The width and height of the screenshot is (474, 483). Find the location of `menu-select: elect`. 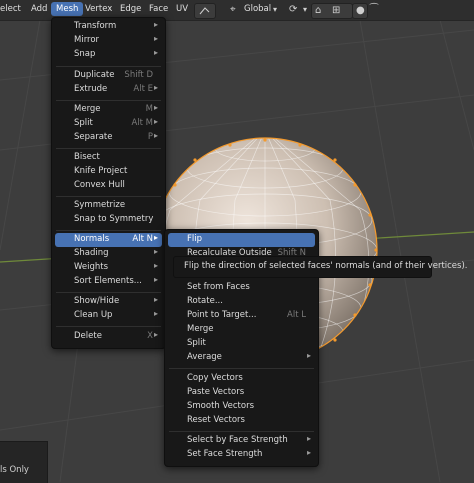

menu-select: elect is located at coordinates (10, 9).